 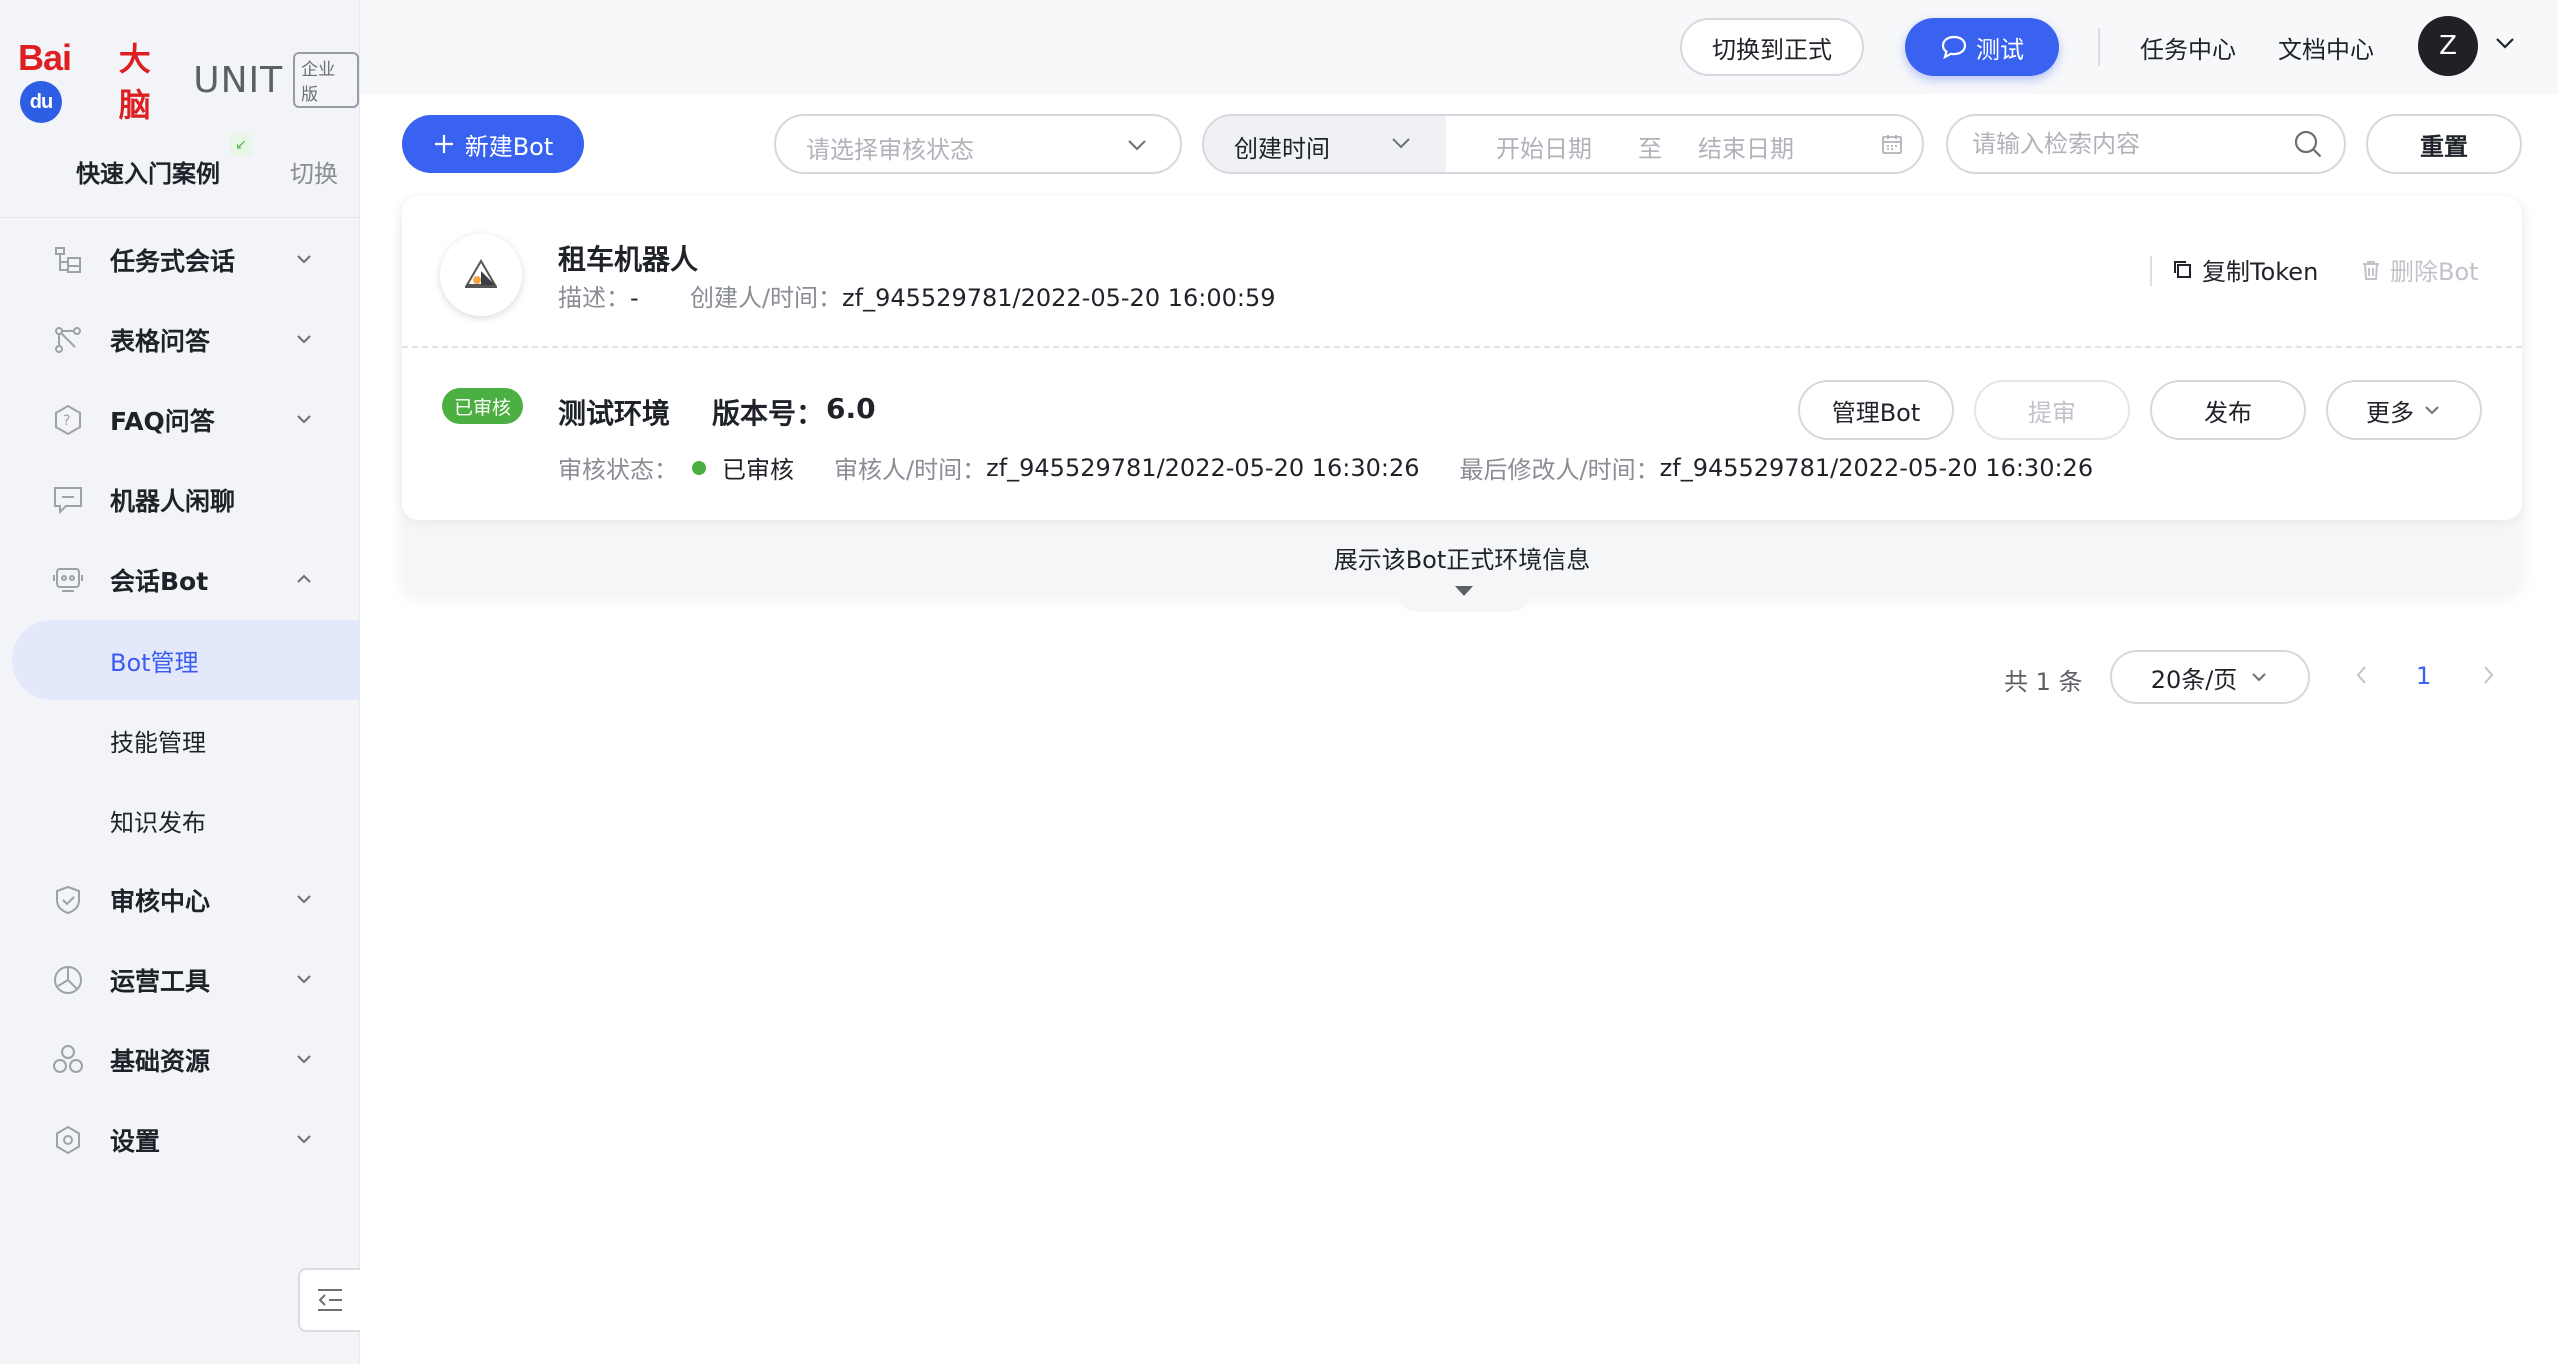 I want to click on expand-toggle, so click(x=1464, y=591).